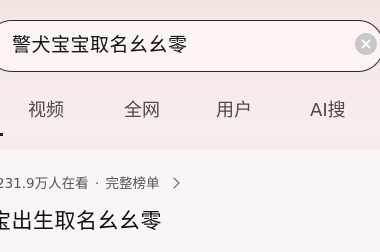 The width and height of the screenshot is (380, 252). What do you see at coordinates (1, 134) in the screenshot?
I see `tab-indicator` at bounding box center [1, 134].